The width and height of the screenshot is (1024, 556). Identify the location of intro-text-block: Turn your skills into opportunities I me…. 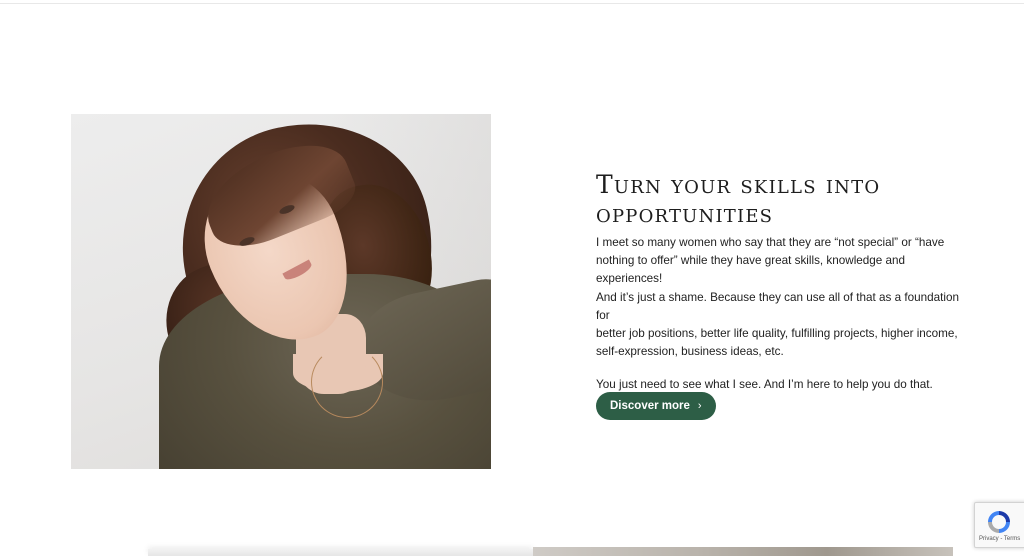
(781, 282).